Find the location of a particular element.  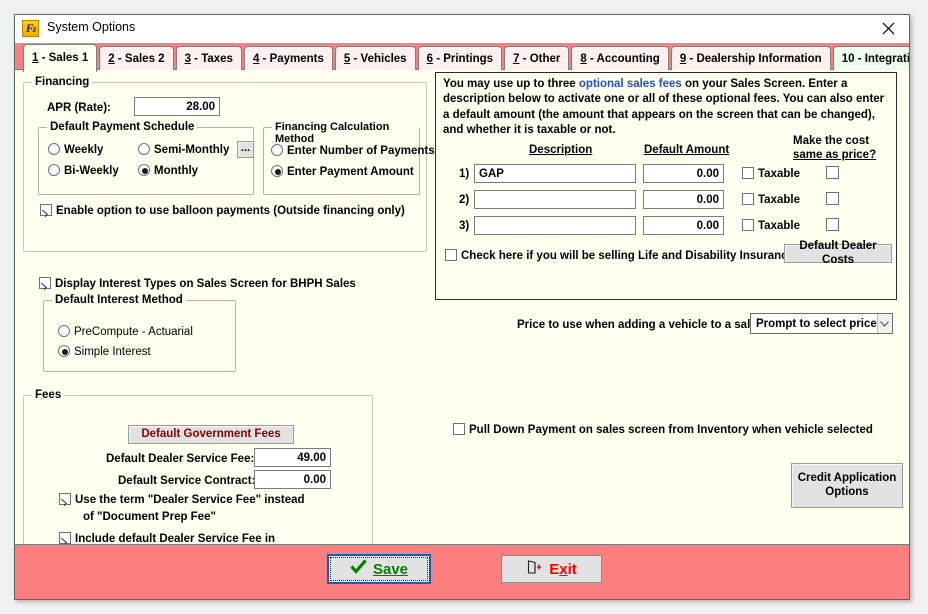

window-title: System Options is located at coordinates (91, 27).